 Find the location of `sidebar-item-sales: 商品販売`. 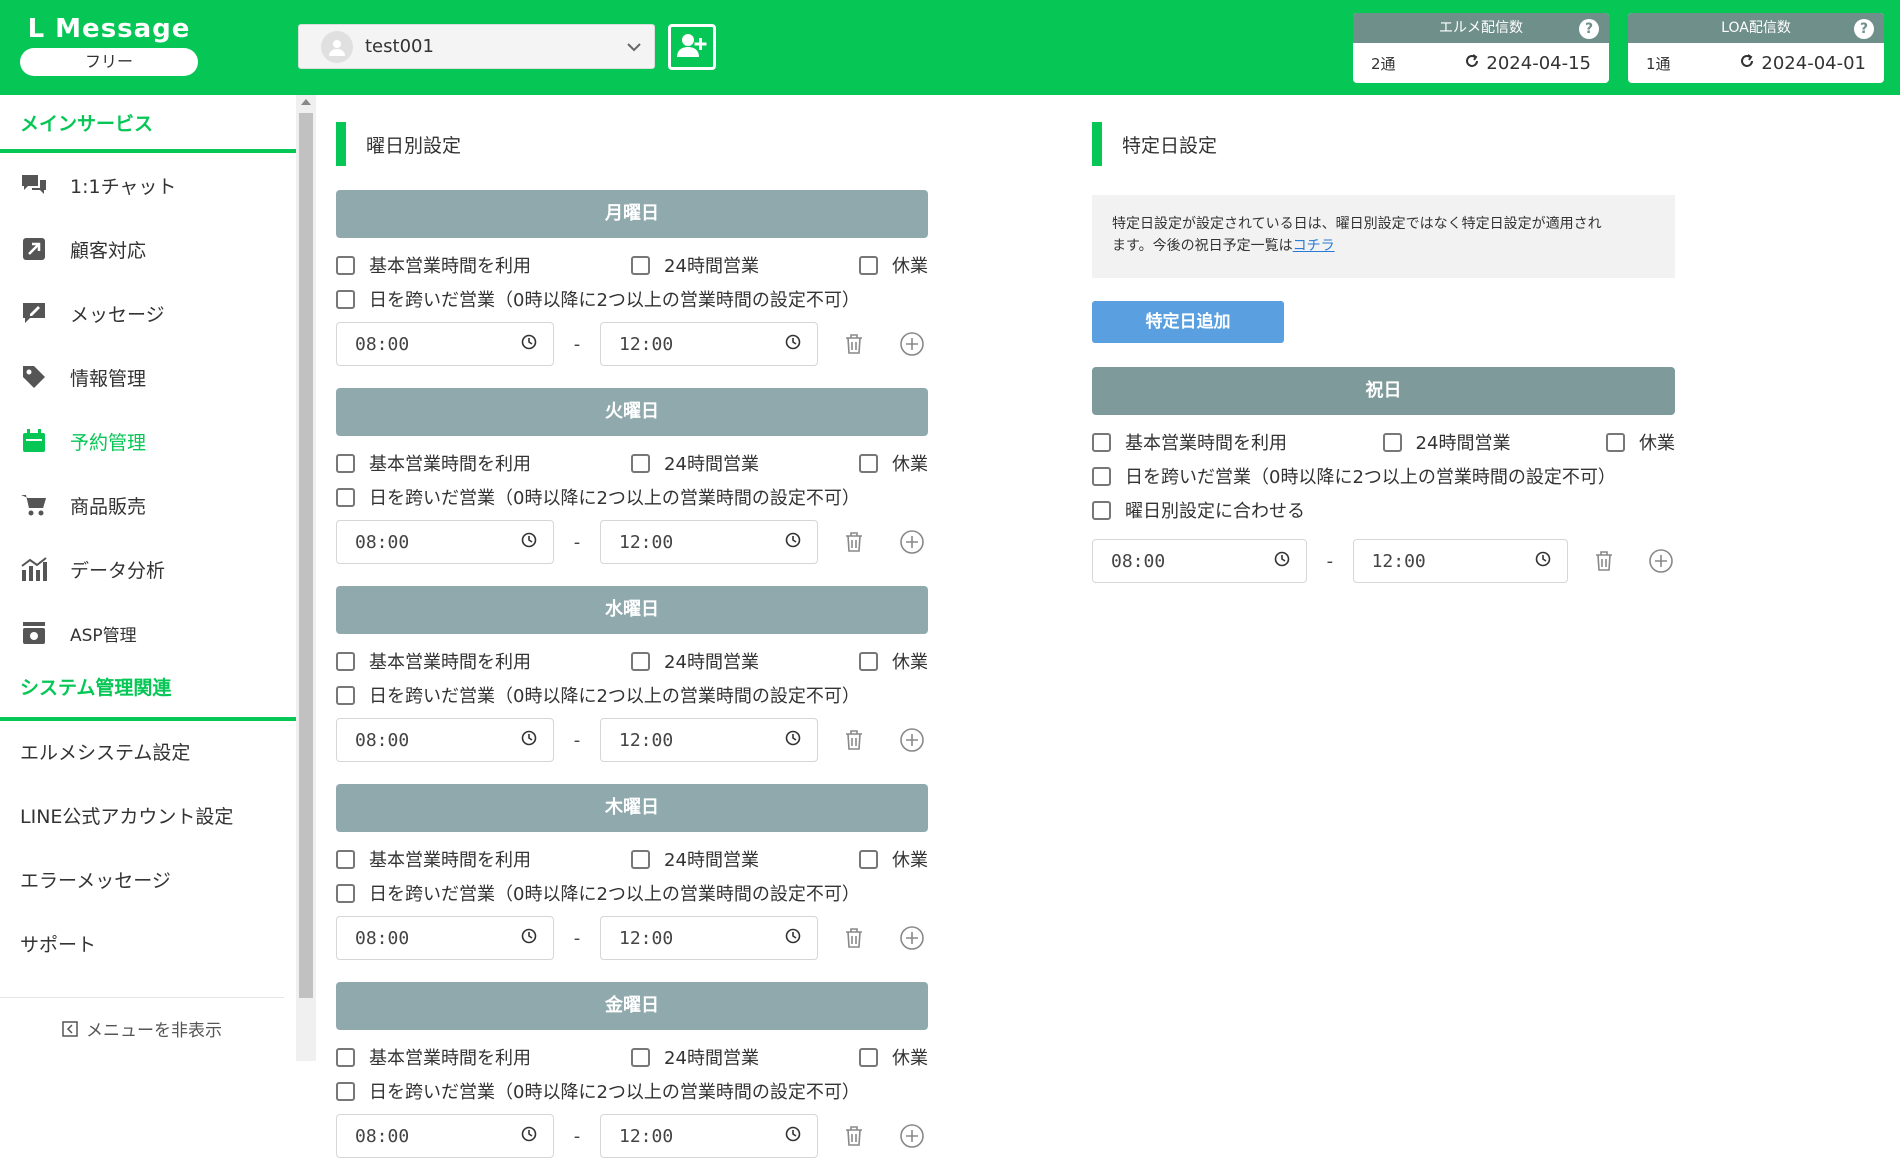

sidebar-item-sales: 商品販売 is located at coordinates (148, 505).